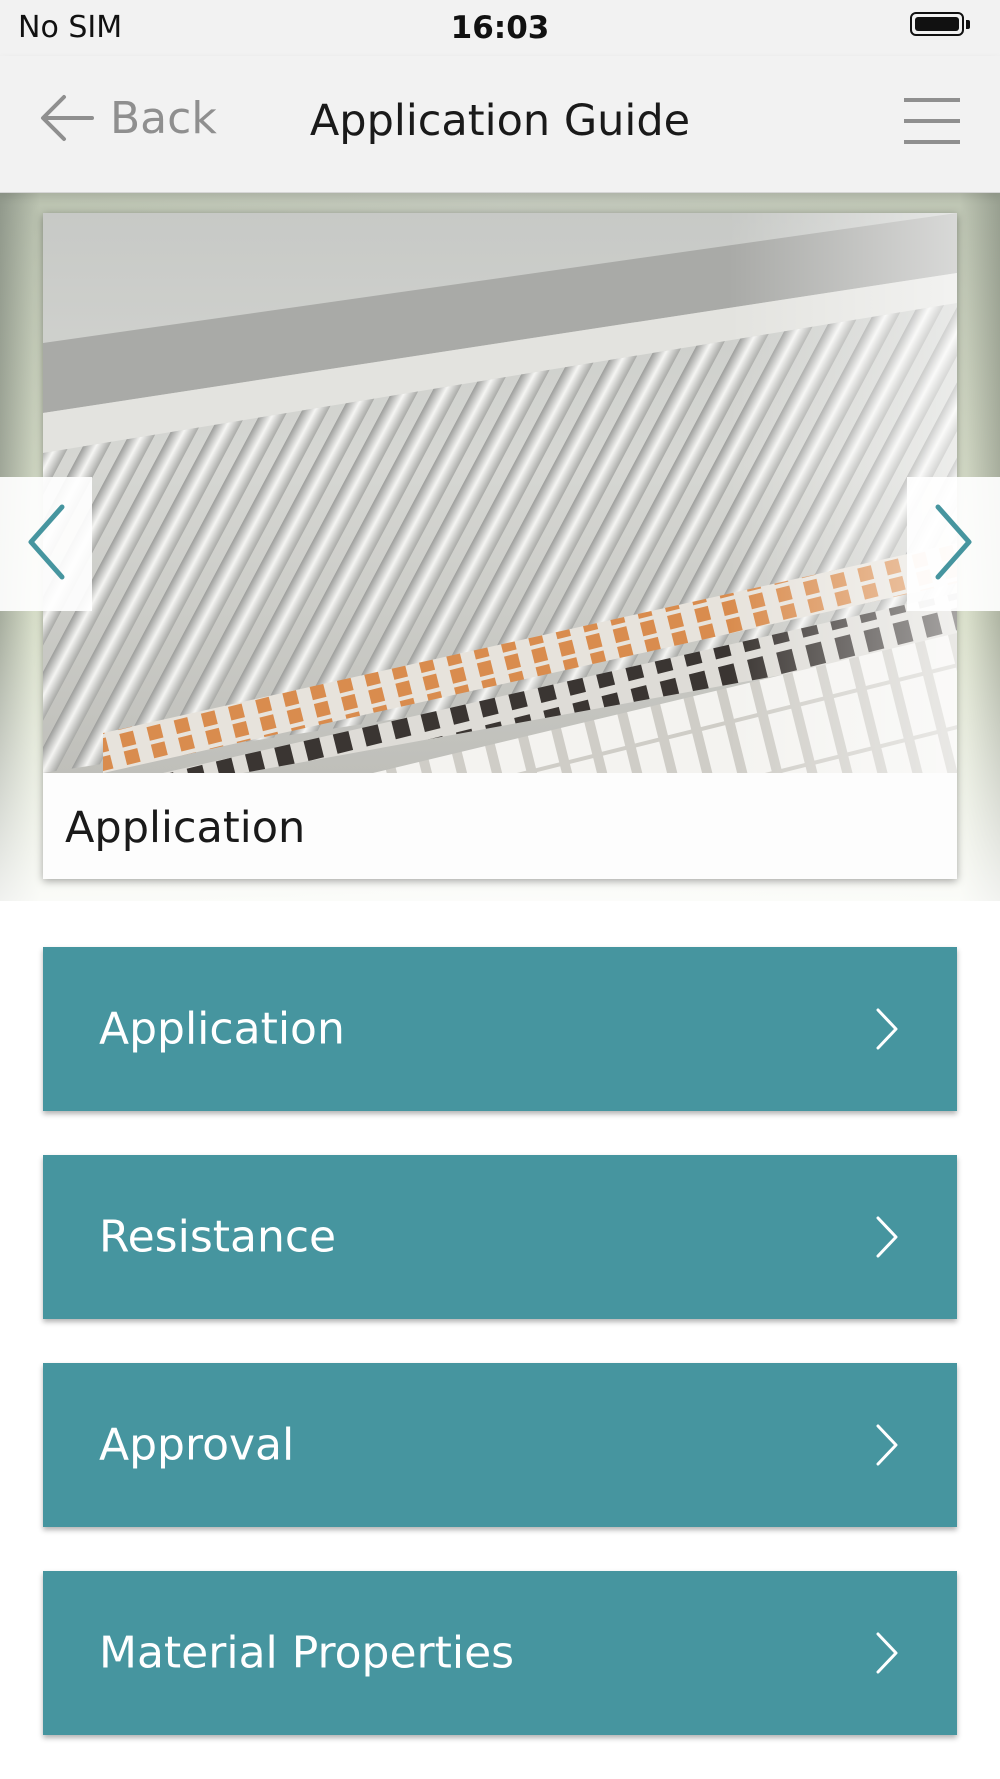 This screenshot has width=1000, height=1779. I want to click on back-button: Back, so click(127, 118).